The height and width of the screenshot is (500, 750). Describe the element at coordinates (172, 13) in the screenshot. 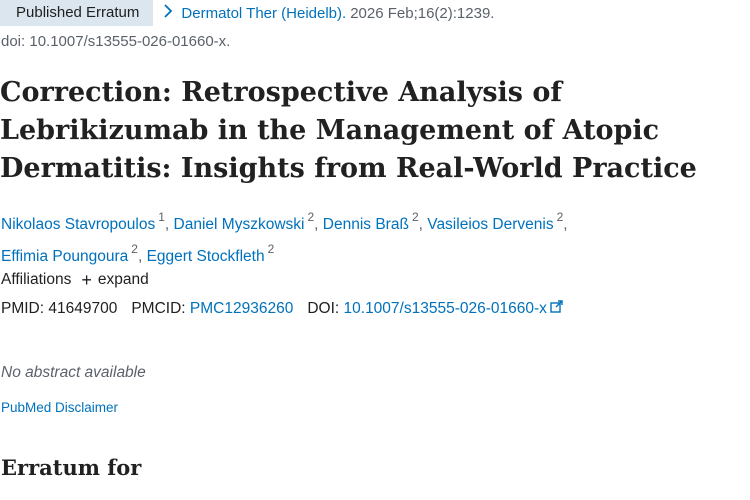

I see `chevron-right-icon` at that location.